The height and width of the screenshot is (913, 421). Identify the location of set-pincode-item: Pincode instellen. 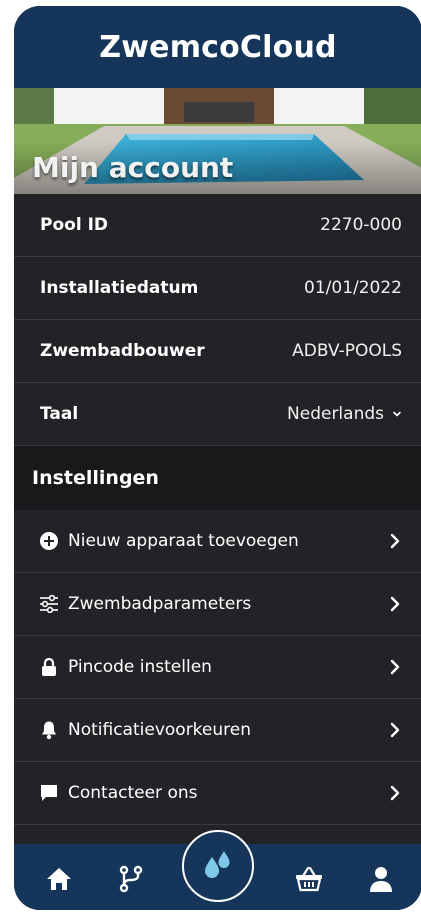
(217, 667).